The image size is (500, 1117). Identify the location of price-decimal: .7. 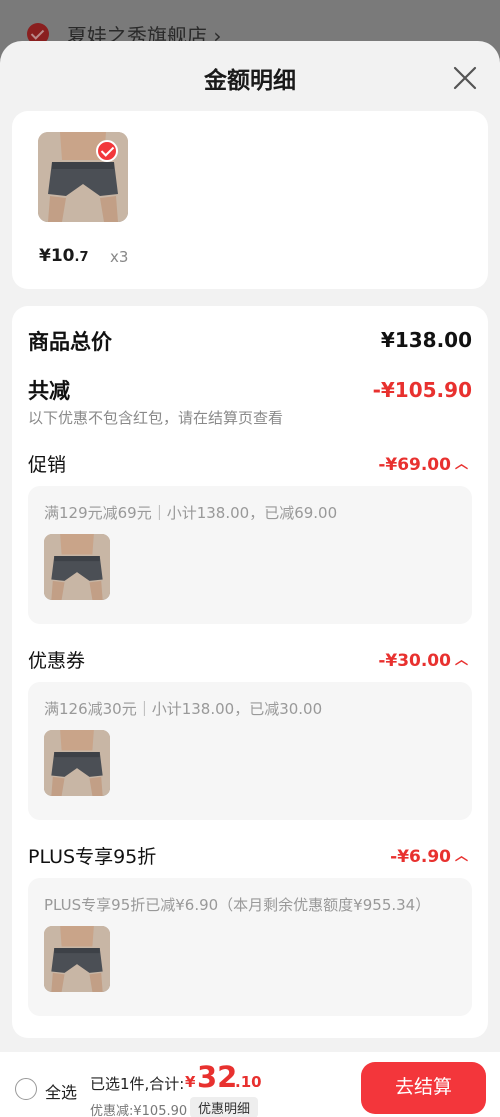
(81, 257).